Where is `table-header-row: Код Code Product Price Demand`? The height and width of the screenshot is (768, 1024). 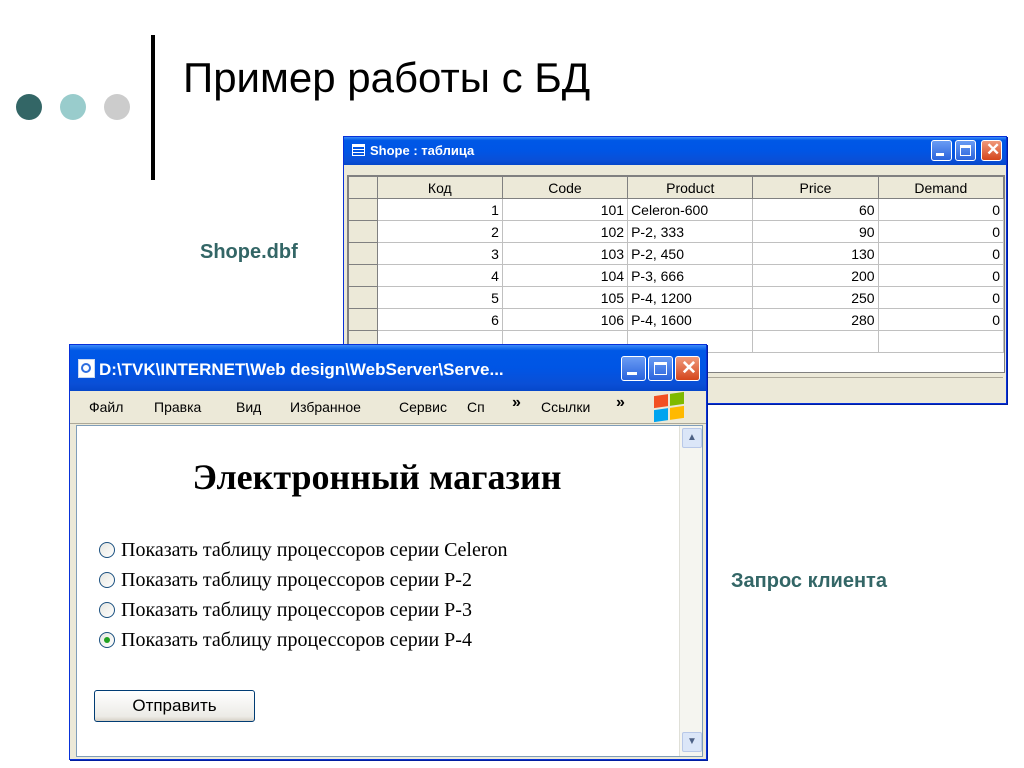
table-header-row: Код Code Product Price Demand is located at coordinates (676, 187).